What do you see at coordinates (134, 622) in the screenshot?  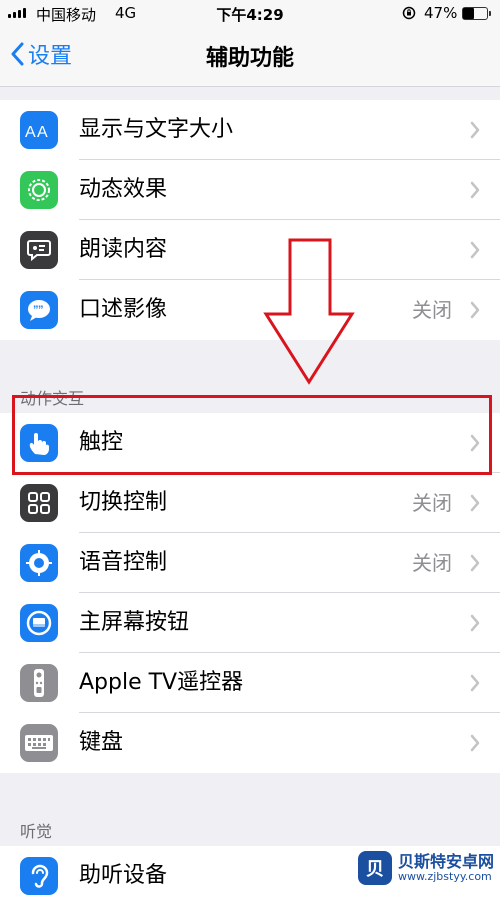 I see `row-label: 主屏幕按钮` at bounding box center [134, 622].